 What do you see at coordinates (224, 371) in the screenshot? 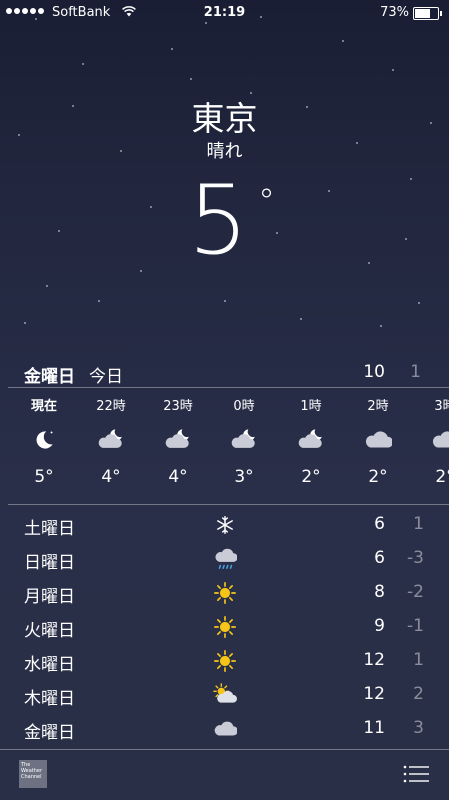
I see `today-summary-row: 金曜日 今日 10 1` at bounding box center [224, 371].